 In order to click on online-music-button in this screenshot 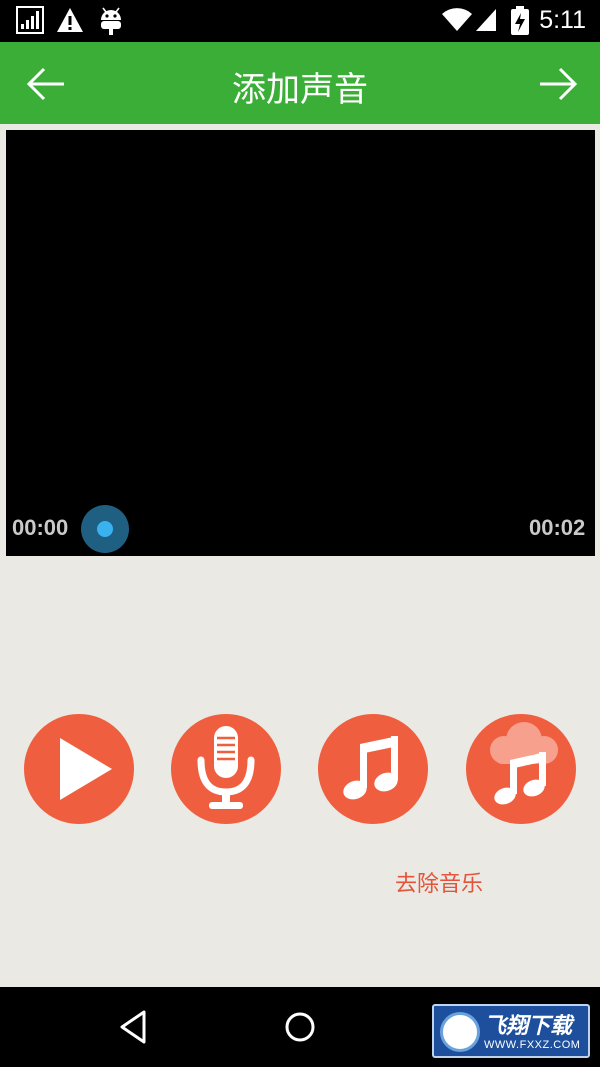, I will do `click(521, 769)`.